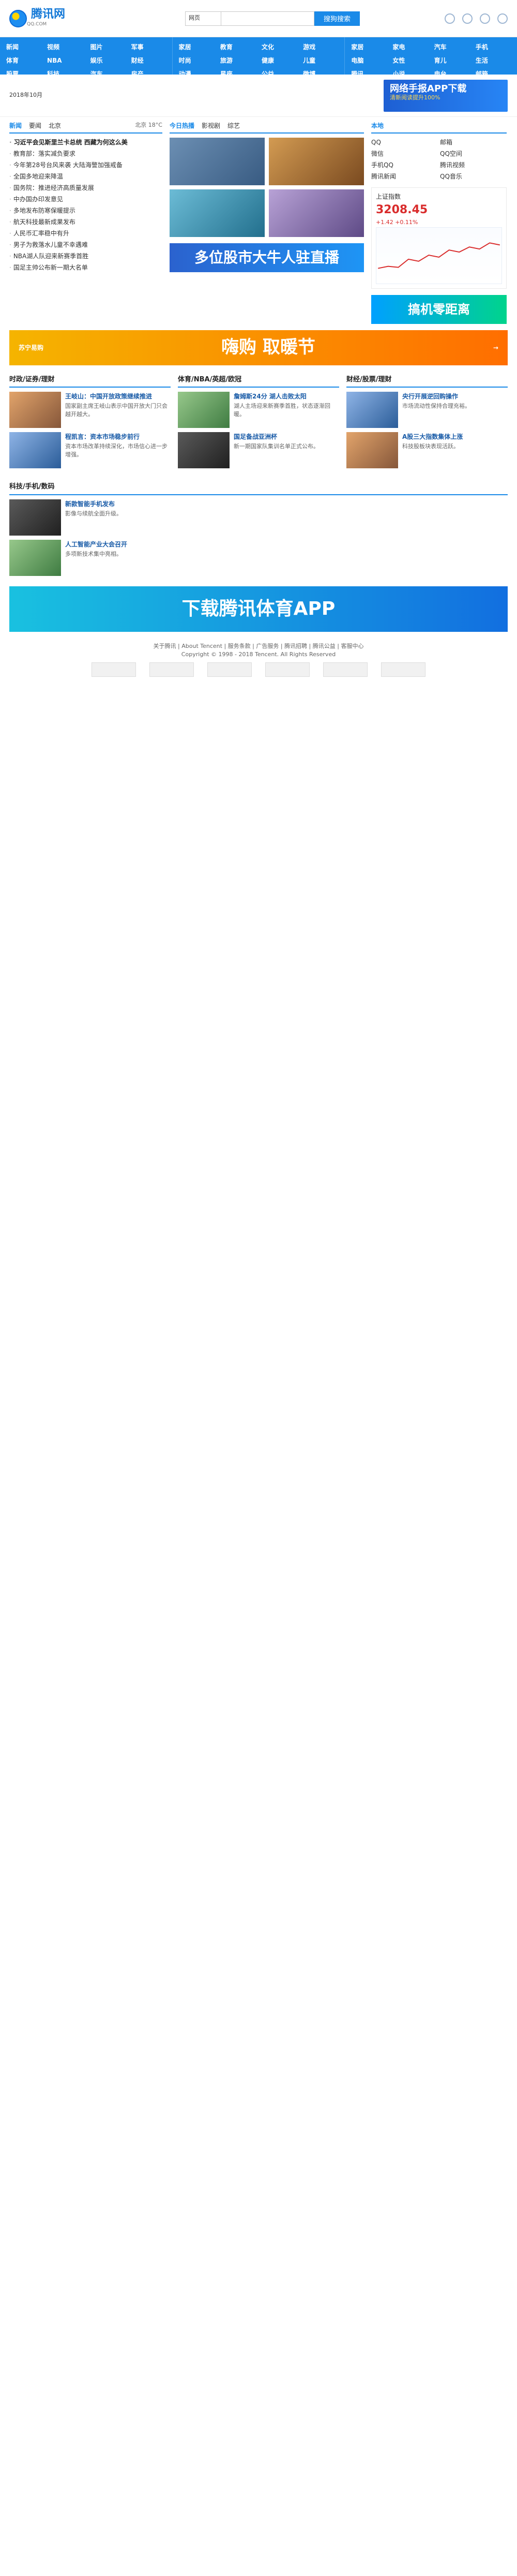 The image size is (517, 2576). Describe the element at coordinates (86, 165) in the screenshot. I see `news-item: 今年第28号台风来袭 大陆海警加强戒备` at that location.